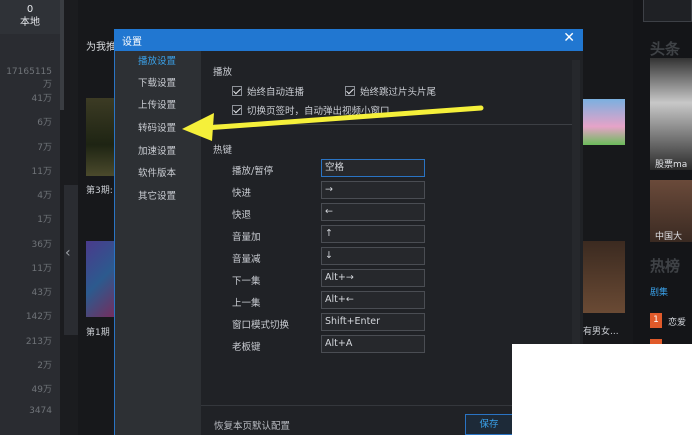 The width and height of the screenshot is (692, 435). Describe the element at coordinates (41, 293) in the screenshot. I see `count-item: 43万` at that location.